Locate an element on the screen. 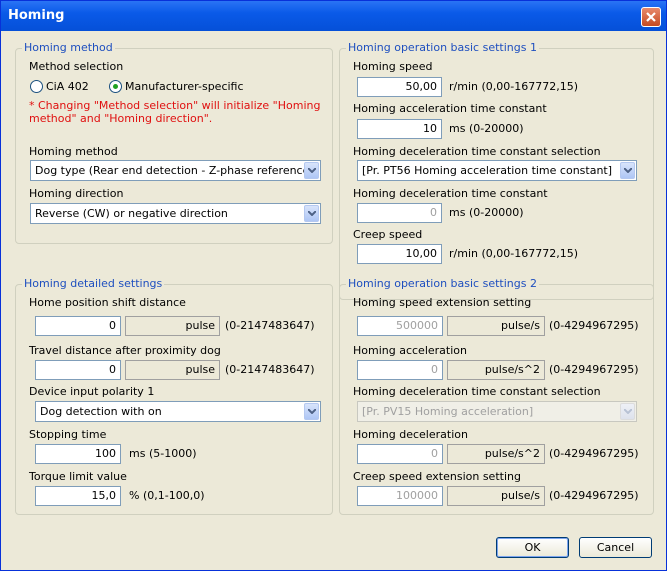 Image resolution: width=667 pixels, height=571 pixels. accel-time-range: ms (0-20000) is located at coordinates (486, 128).